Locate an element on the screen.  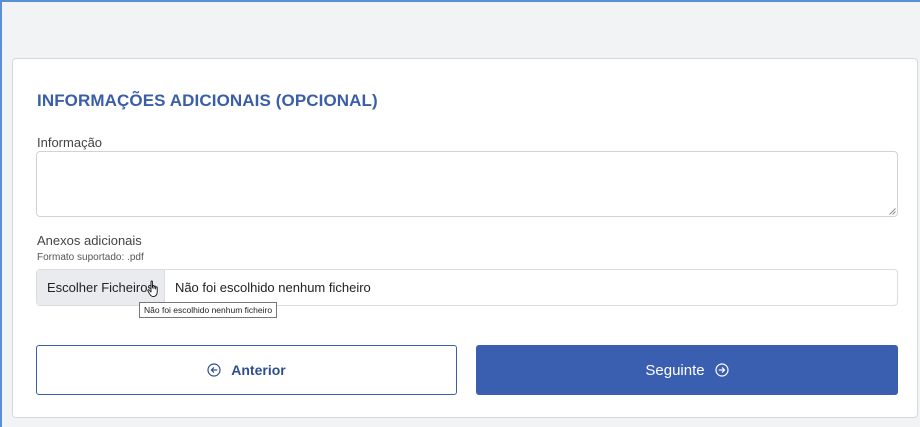
previous-button: Anterior is located at coordinates (246, 370).